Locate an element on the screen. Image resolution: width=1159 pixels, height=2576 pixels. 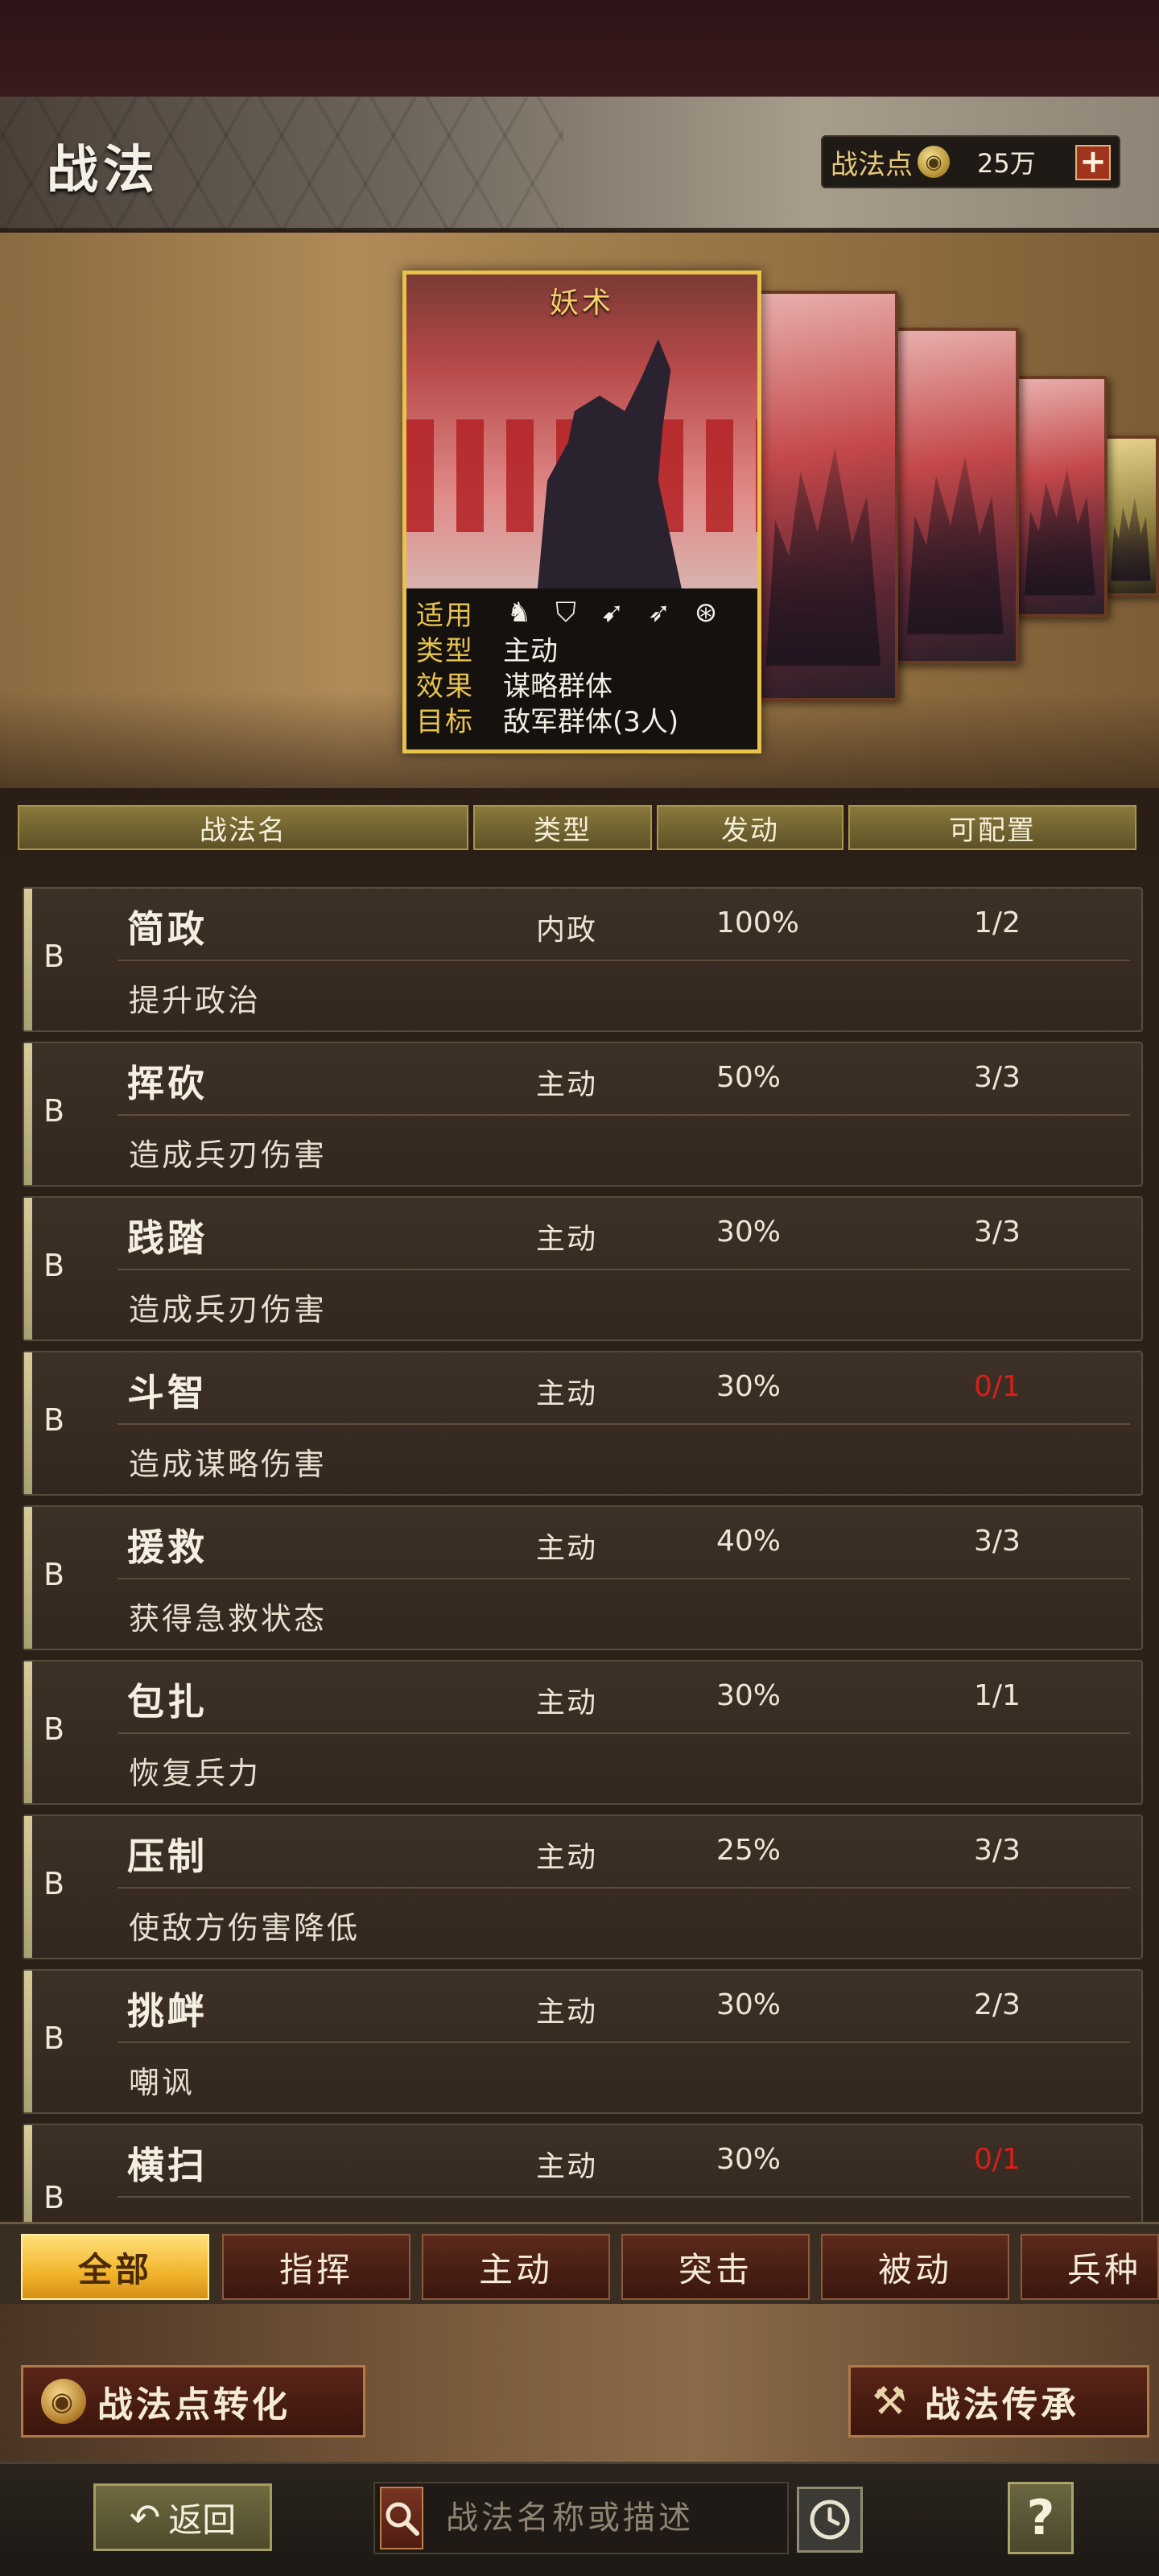
info-key: 适用 is located at coordinates (445, 615).